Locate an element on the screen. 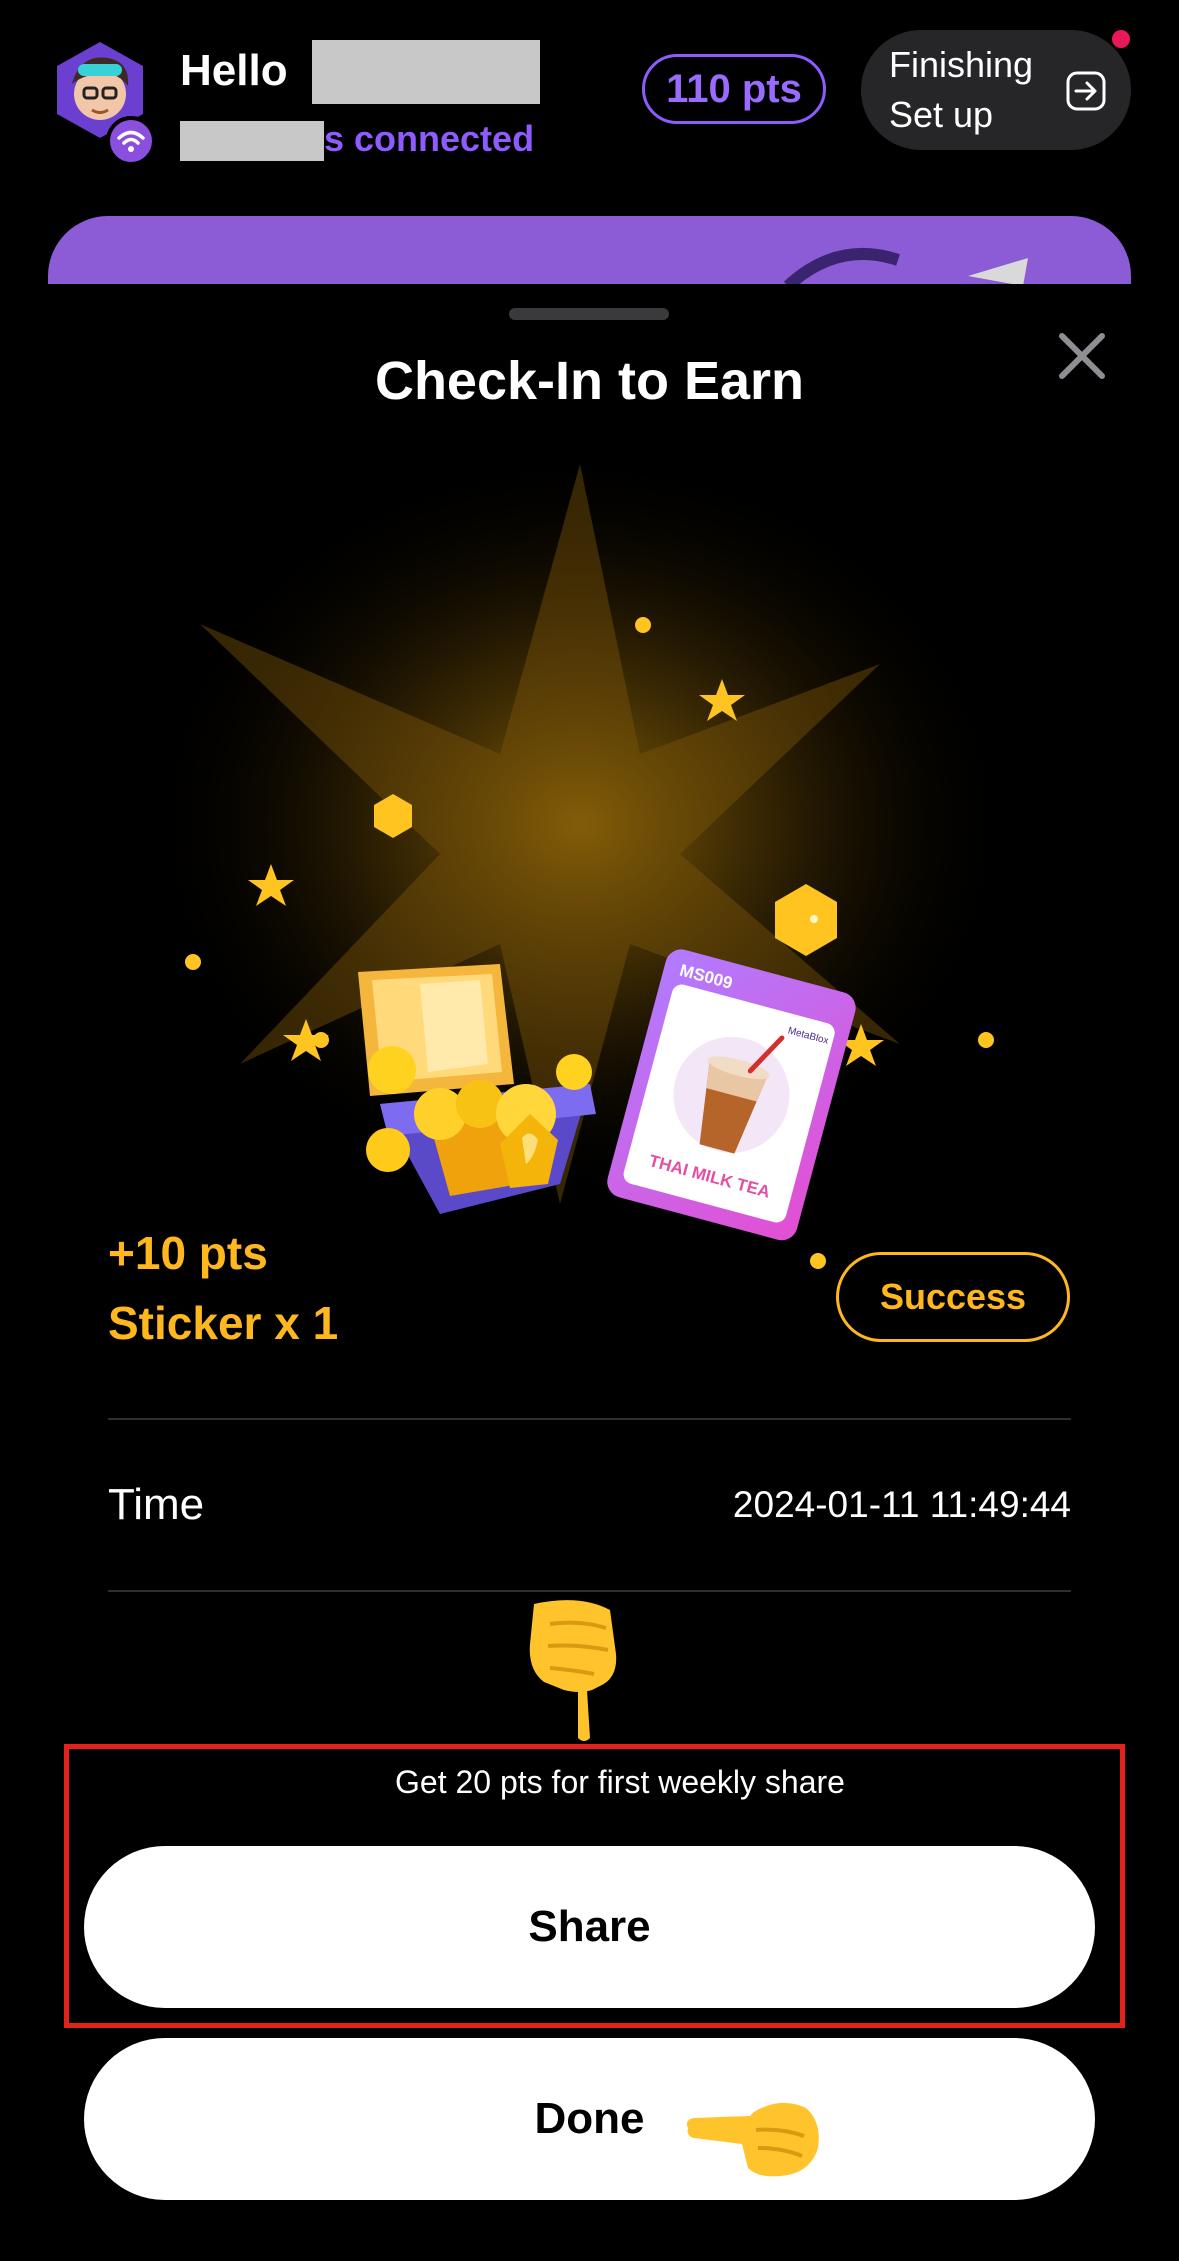  wifi-status-text: s connected is located at coordinates (357, 140).